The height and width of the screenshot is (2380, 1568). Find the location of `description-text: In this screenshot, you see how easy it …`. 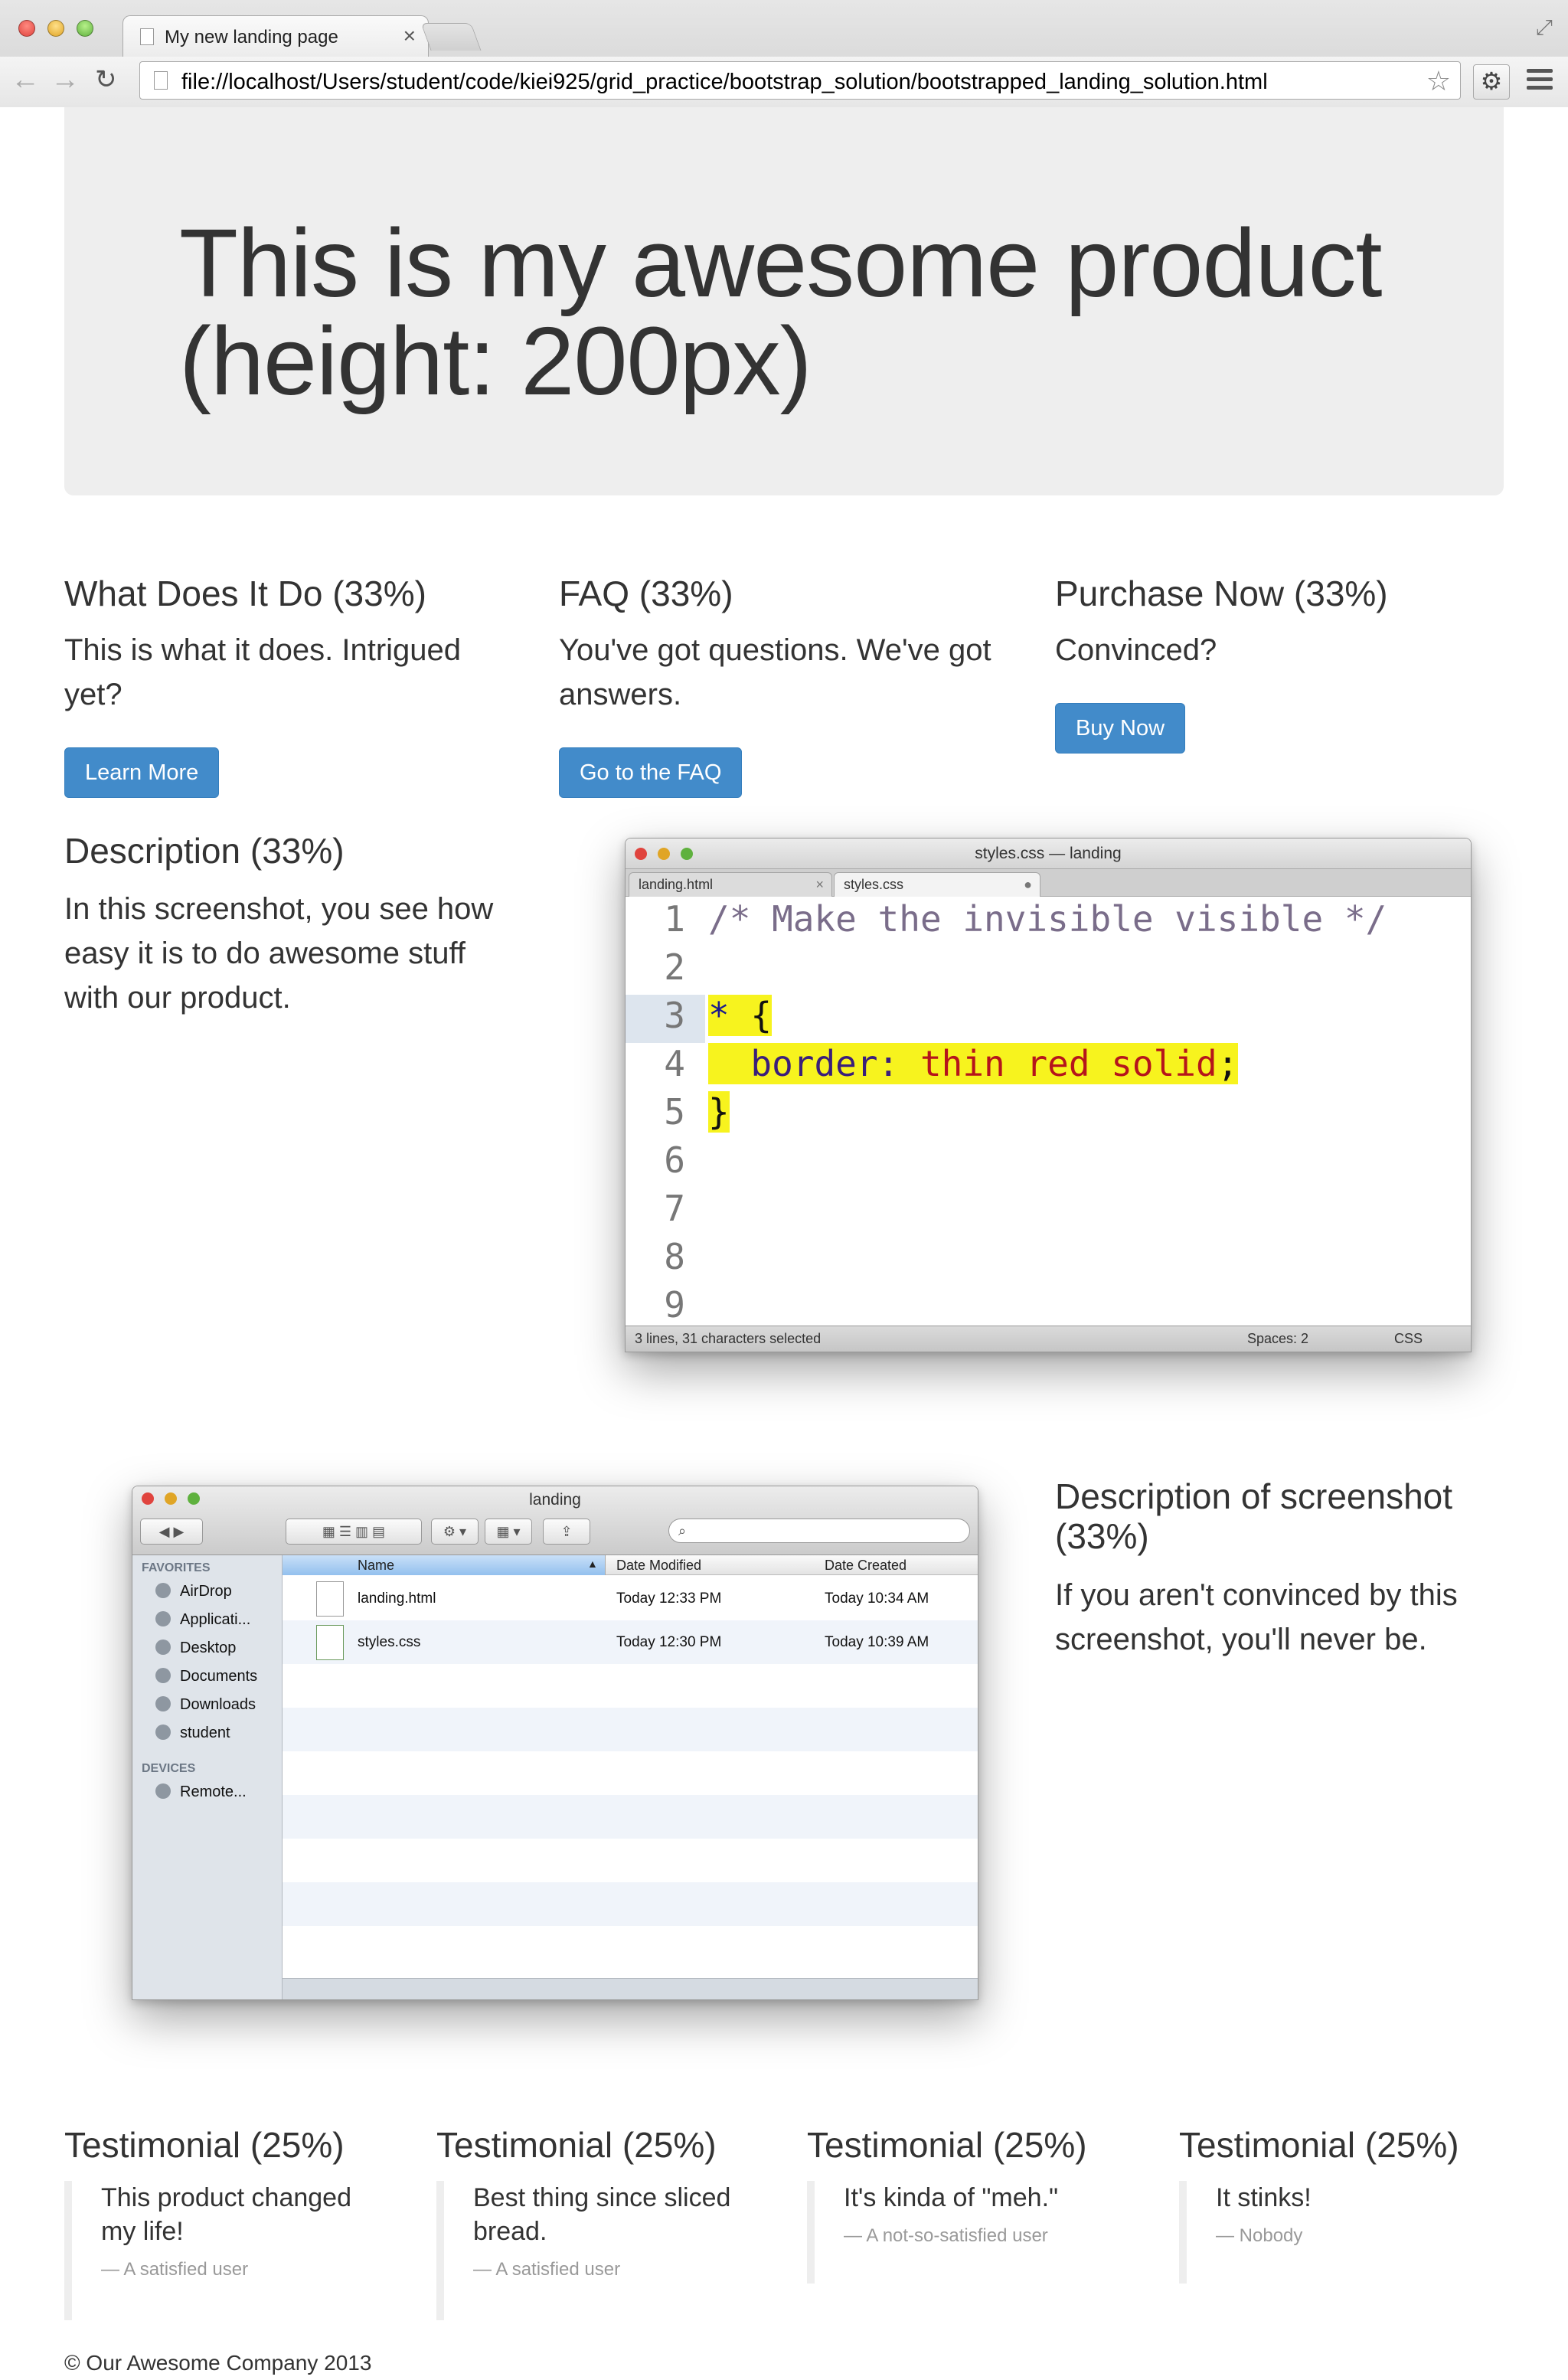

description-text: In this screenshot, you see how easy it … is located at coordinates (279, 953).